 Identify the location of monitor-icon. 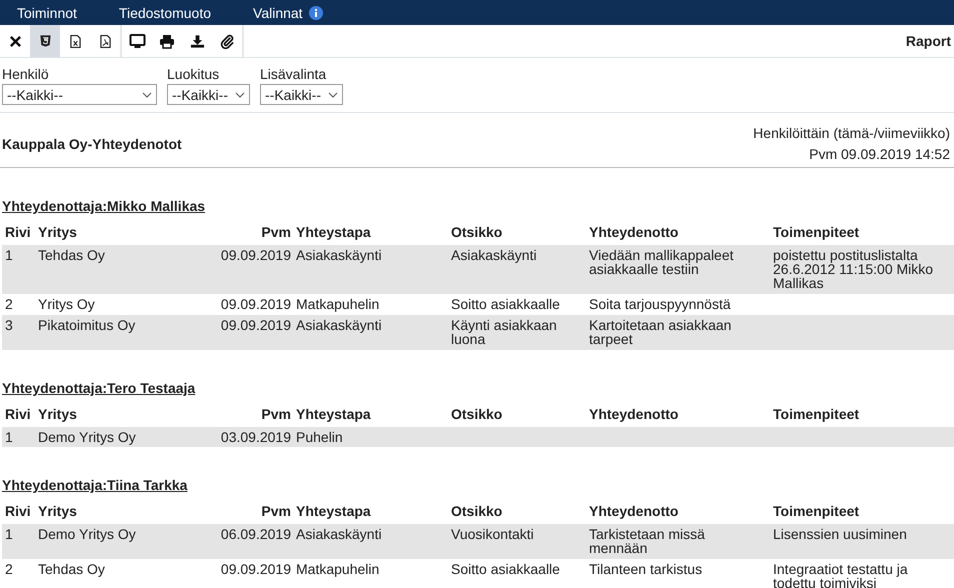
(137, 41).